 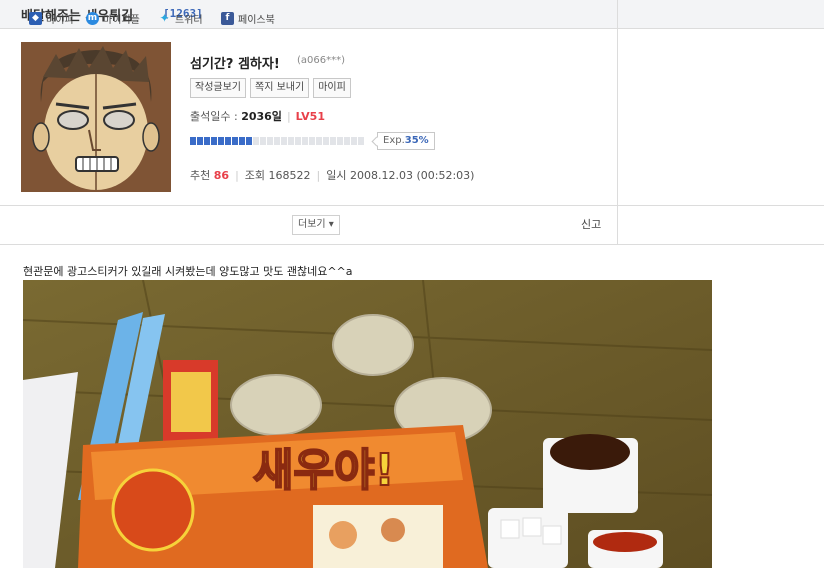 I want to click on exp-text: Exp., so click(x=394, y=140).